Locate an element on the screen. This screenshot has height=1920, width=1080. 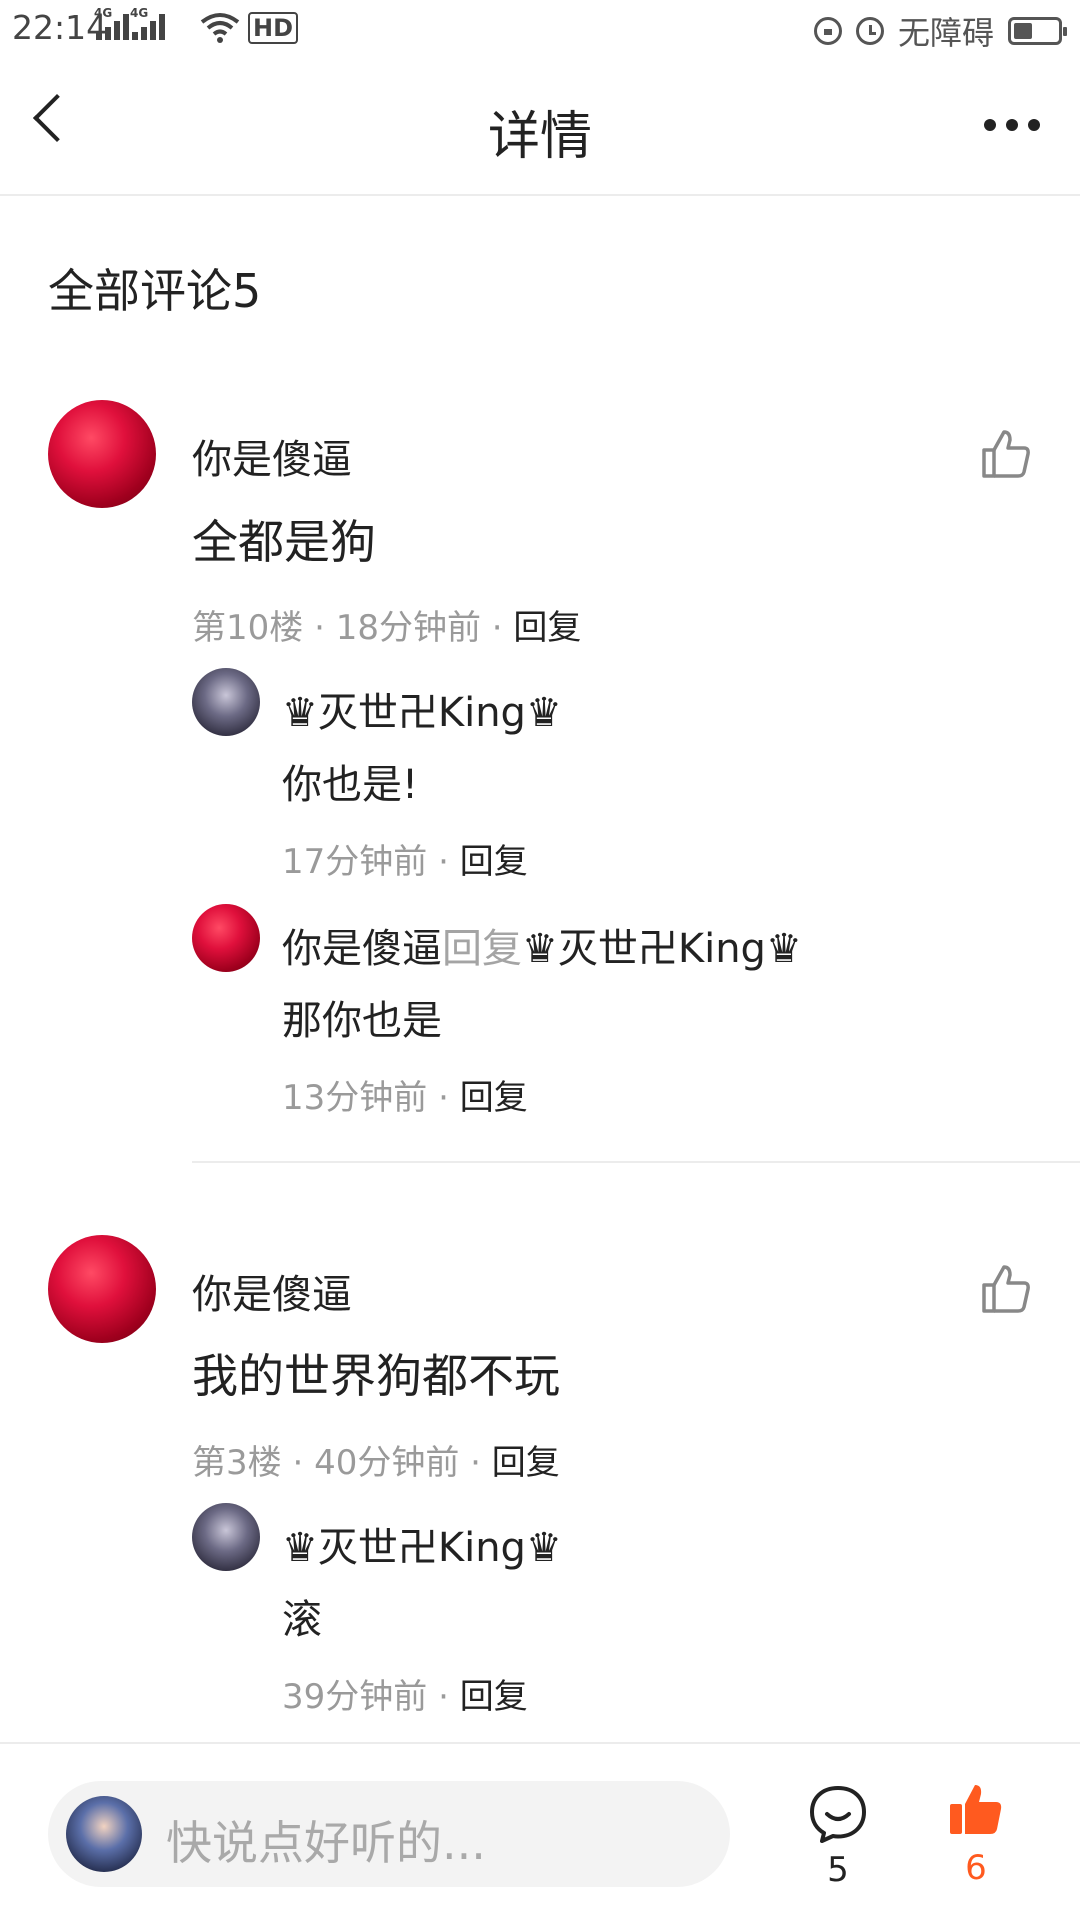
reply-meta: 17分钟前 · 回复 is located at coordinates (405, 862).